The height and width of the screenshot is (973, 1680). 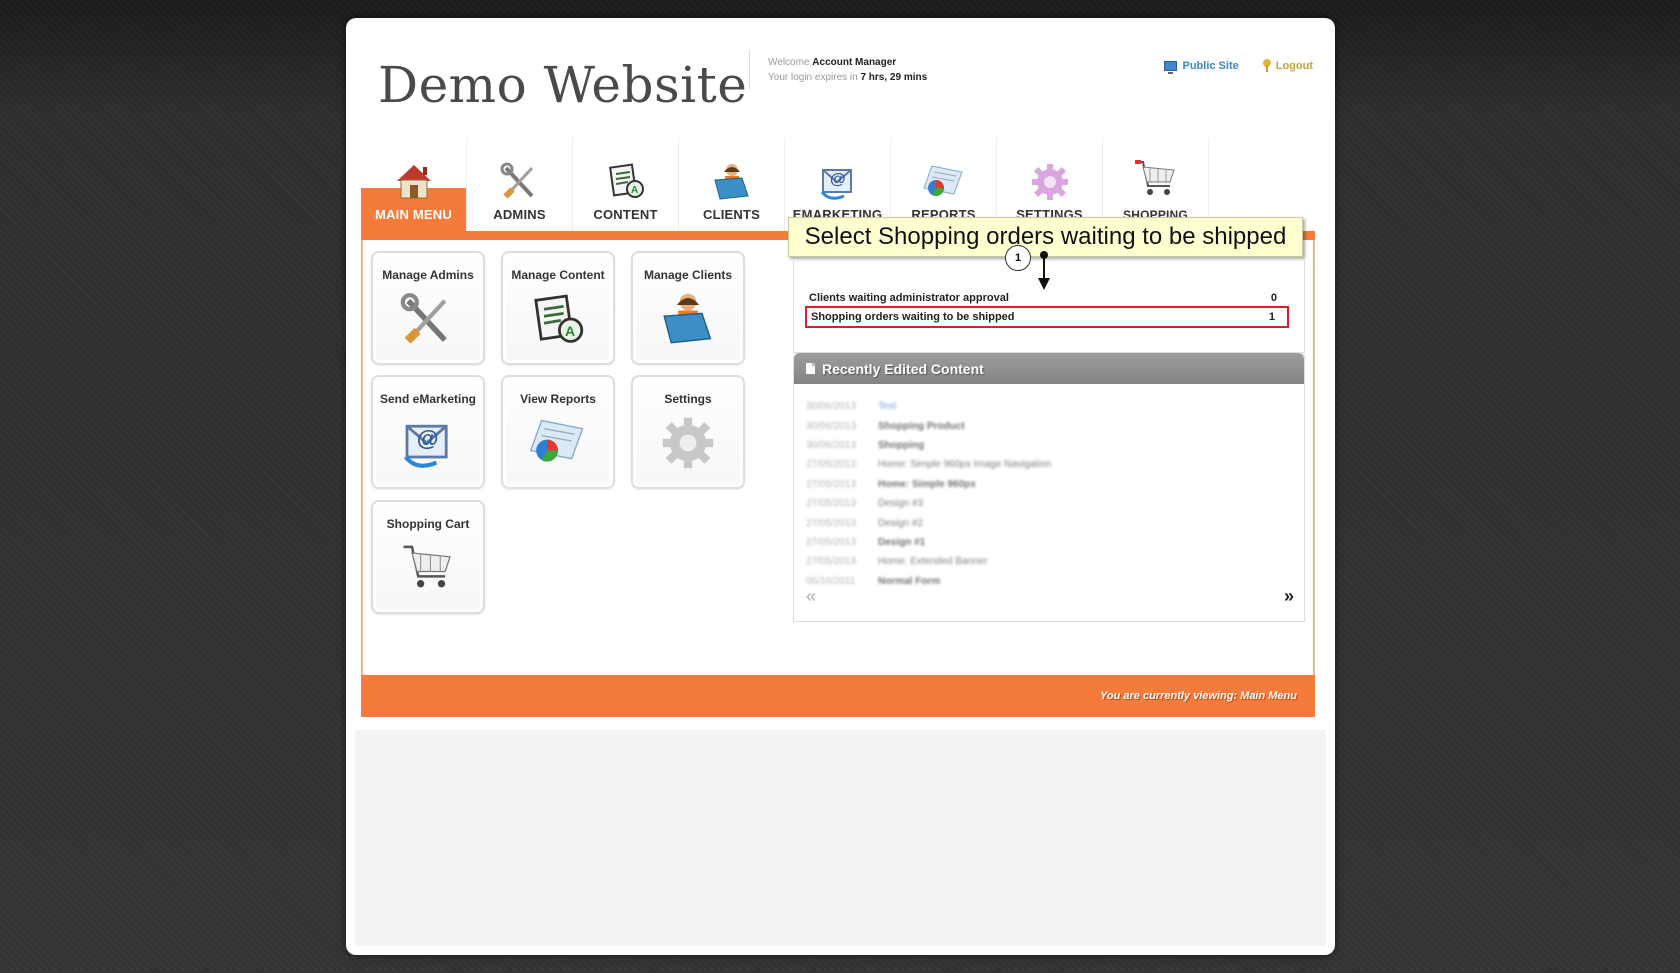 I want to click on item-name: Home: Extended Banner, so click(x=933, y=562).